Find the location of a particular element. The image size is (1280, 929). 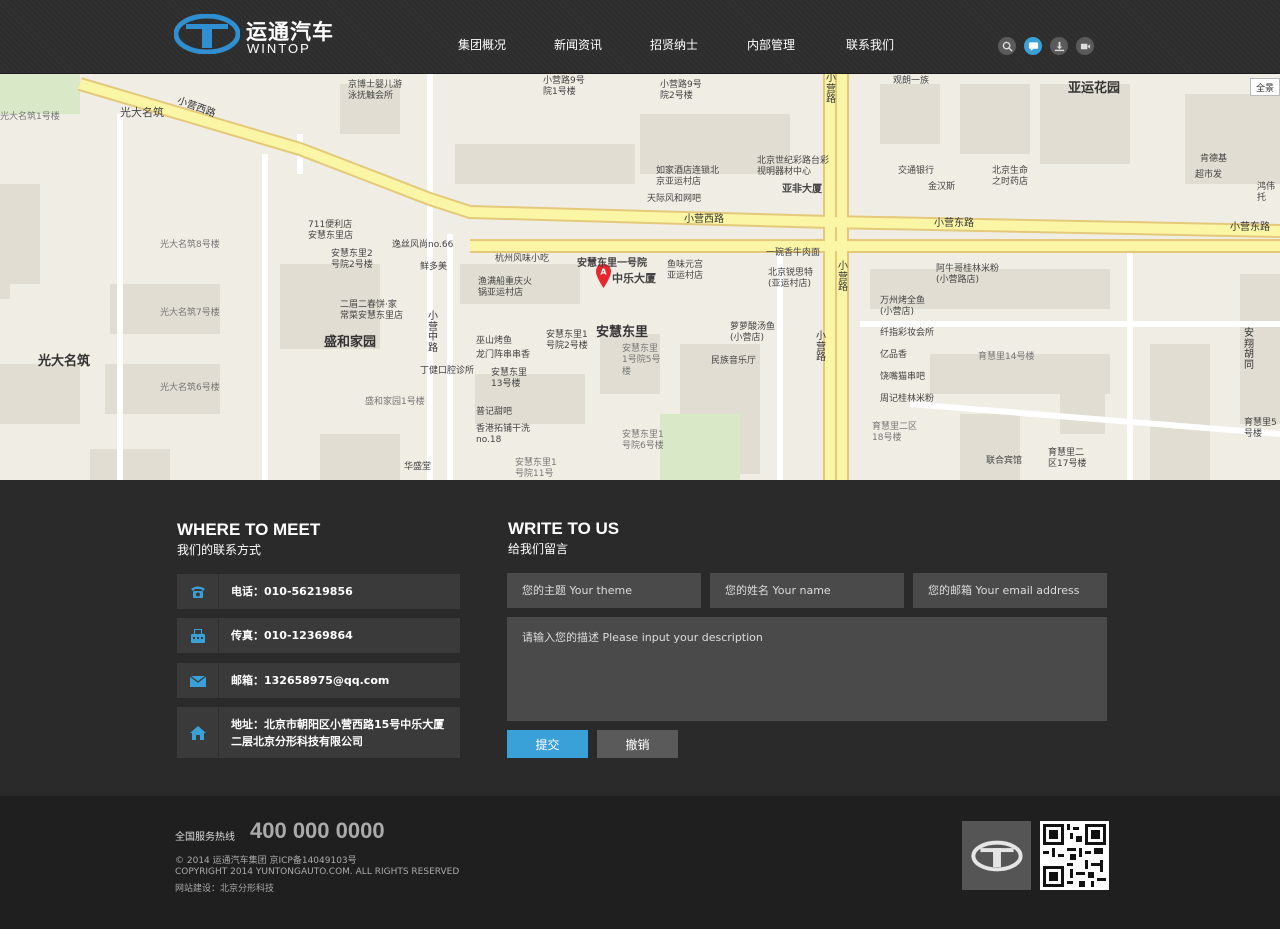

poi-label: 逸丝风尚no.66 is located at coordinates (423, 245).